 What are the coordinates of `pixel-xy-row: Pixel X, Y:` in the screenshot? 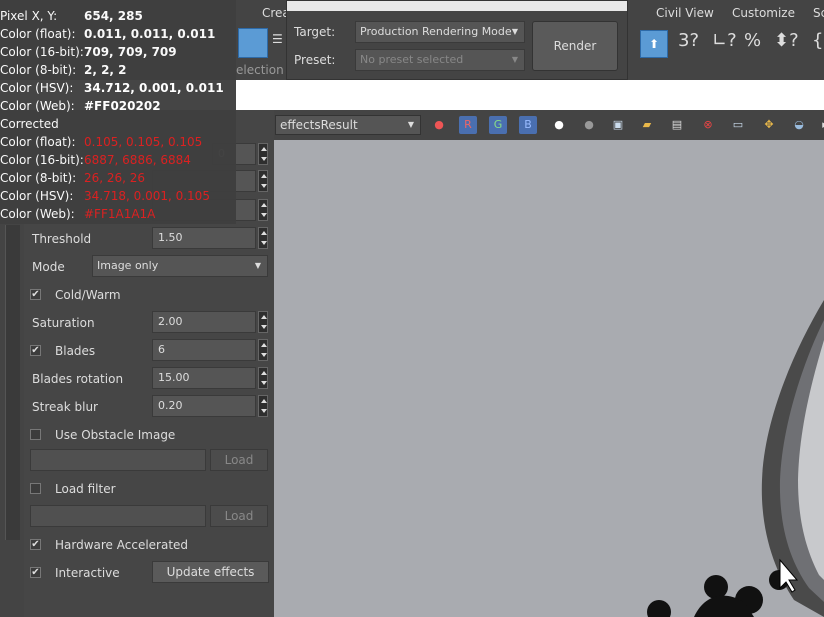 It's located at (28, 16).